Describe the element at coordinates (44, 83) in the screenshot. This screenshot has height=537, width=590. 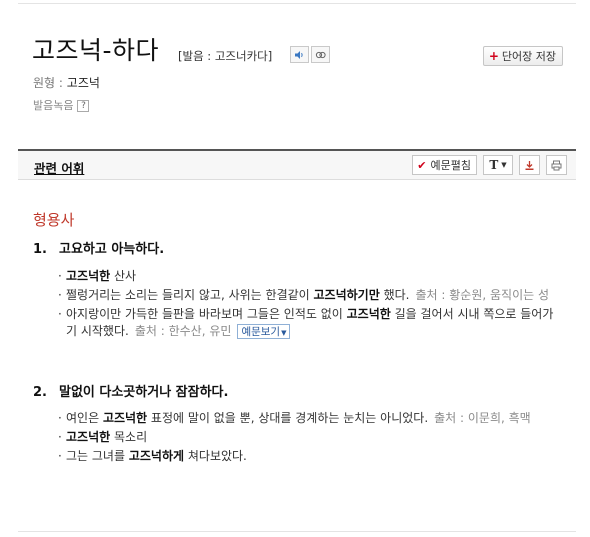
I see `origin-label: 원형` at that location.